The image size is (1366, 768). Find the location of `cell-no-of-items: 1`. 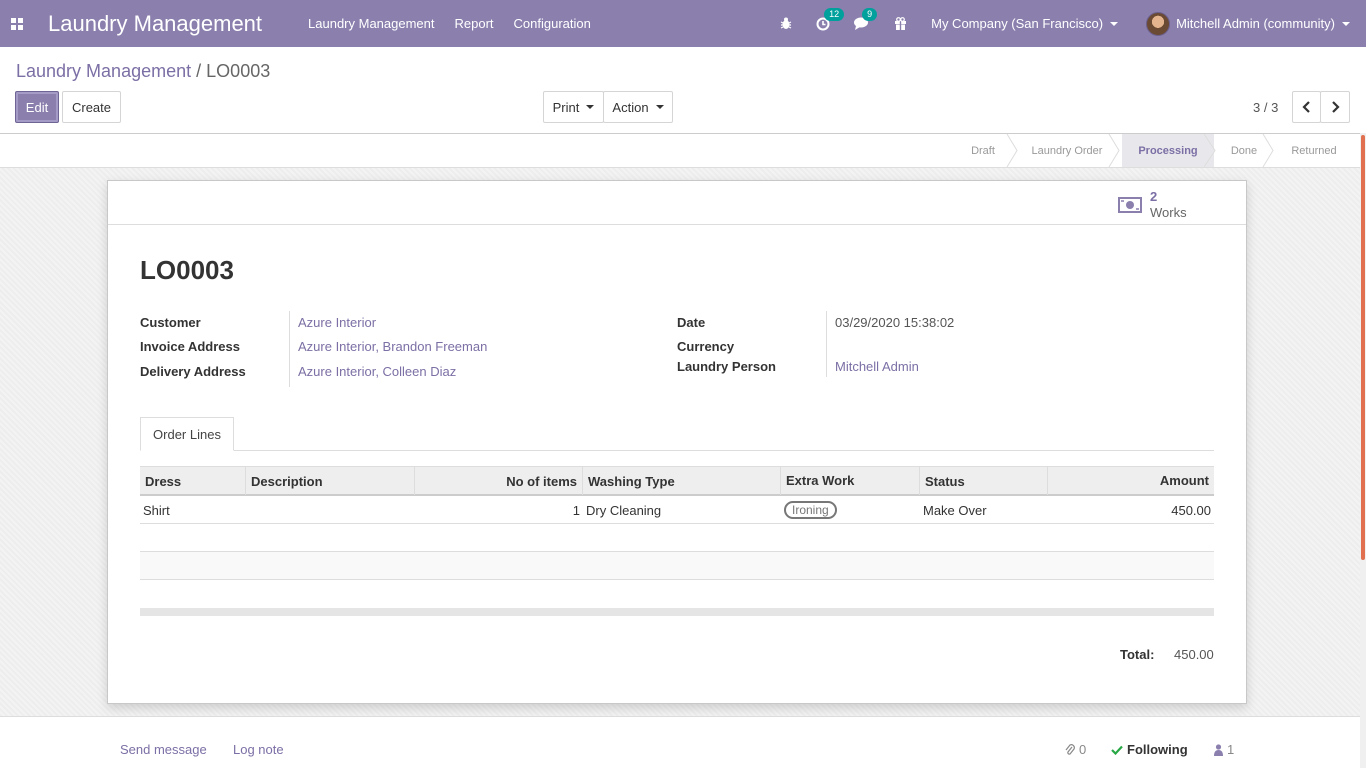

cell-no-of-items: 1 is located at coordinates (576, 510).